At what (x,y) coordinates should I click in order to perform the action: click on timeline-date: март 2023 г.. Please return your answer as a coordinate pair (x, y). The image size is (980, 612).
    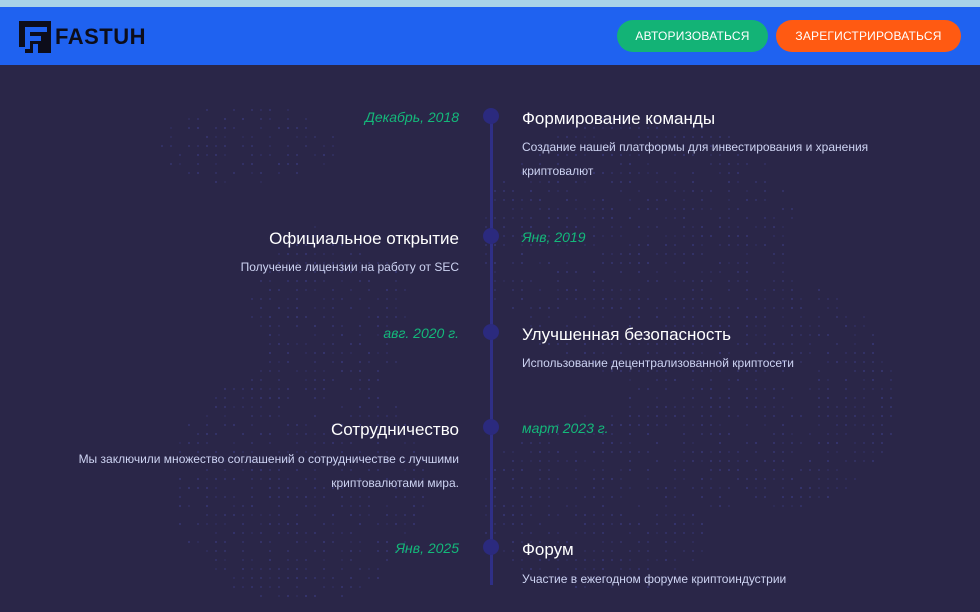
    Looking at the image, I should click on (565, 428).